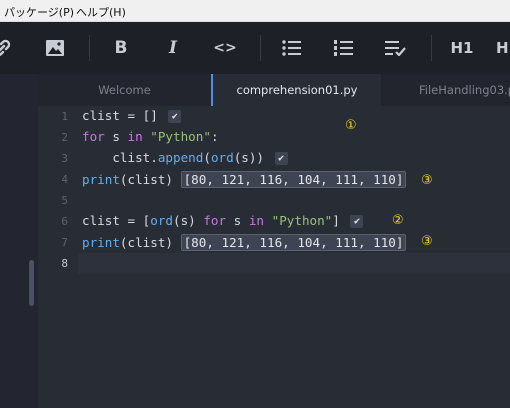  I want to click on line-number: 6, so click(64, 221).